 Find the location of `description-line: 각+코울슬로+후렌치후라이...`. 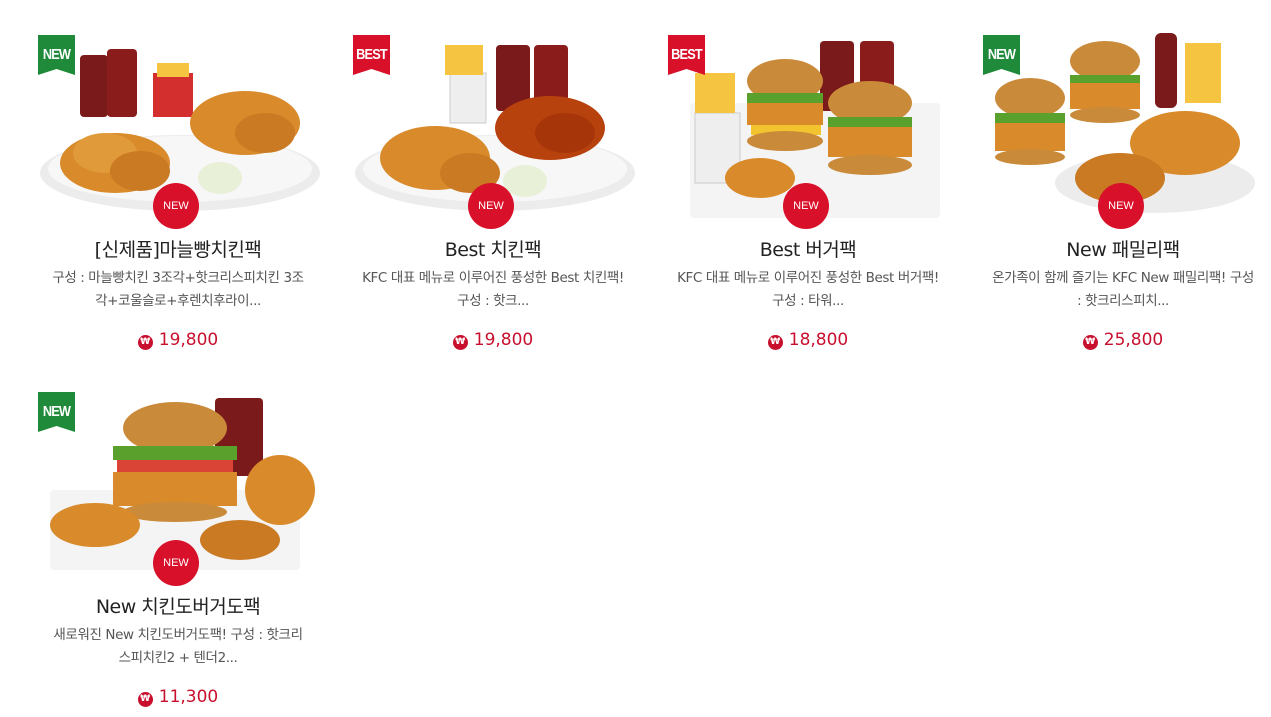

description-line: 각+코울슬로+후렌치후라이... is located at coordinates (178, 301).